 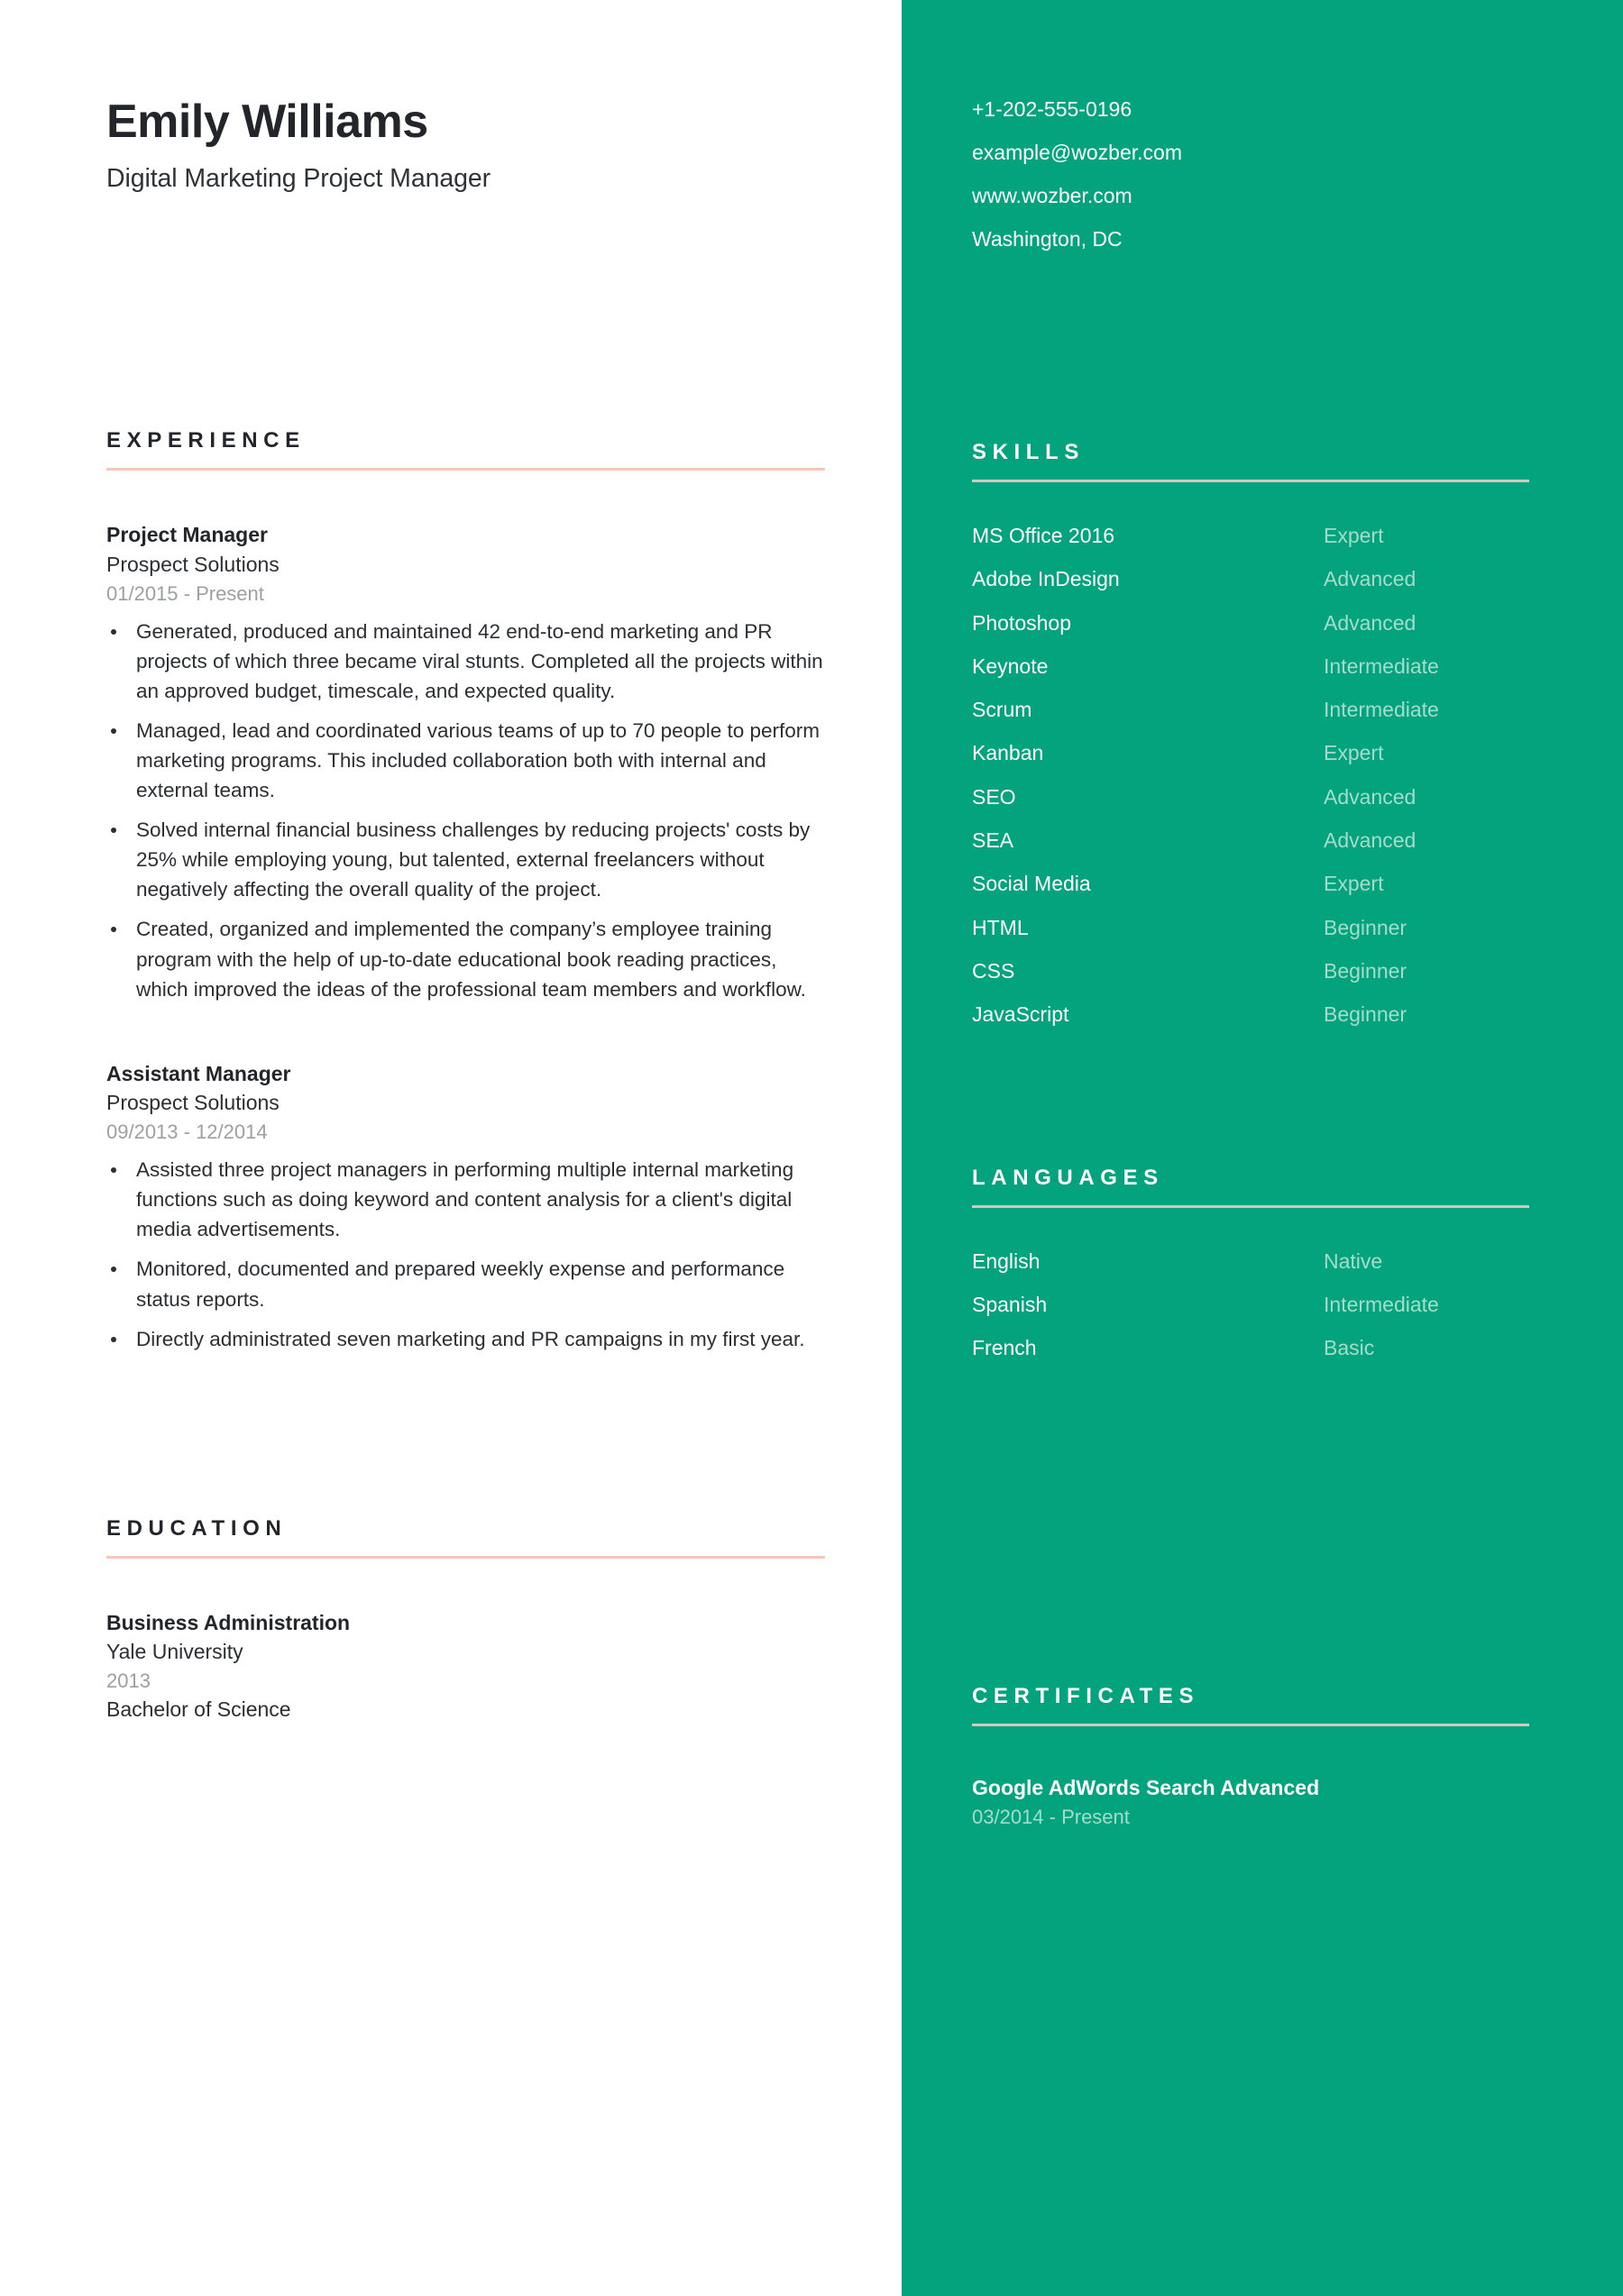 I want to click on skill-row: Scrum Intermediate, so click(x=1250, y=710).